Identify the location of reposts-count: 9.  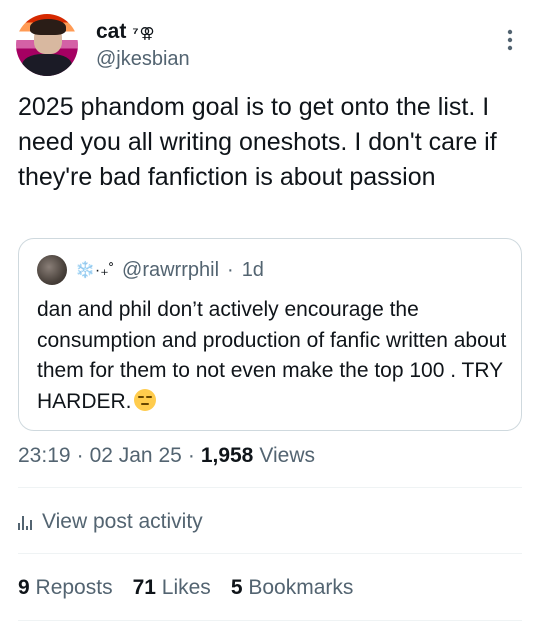
(24, 587).